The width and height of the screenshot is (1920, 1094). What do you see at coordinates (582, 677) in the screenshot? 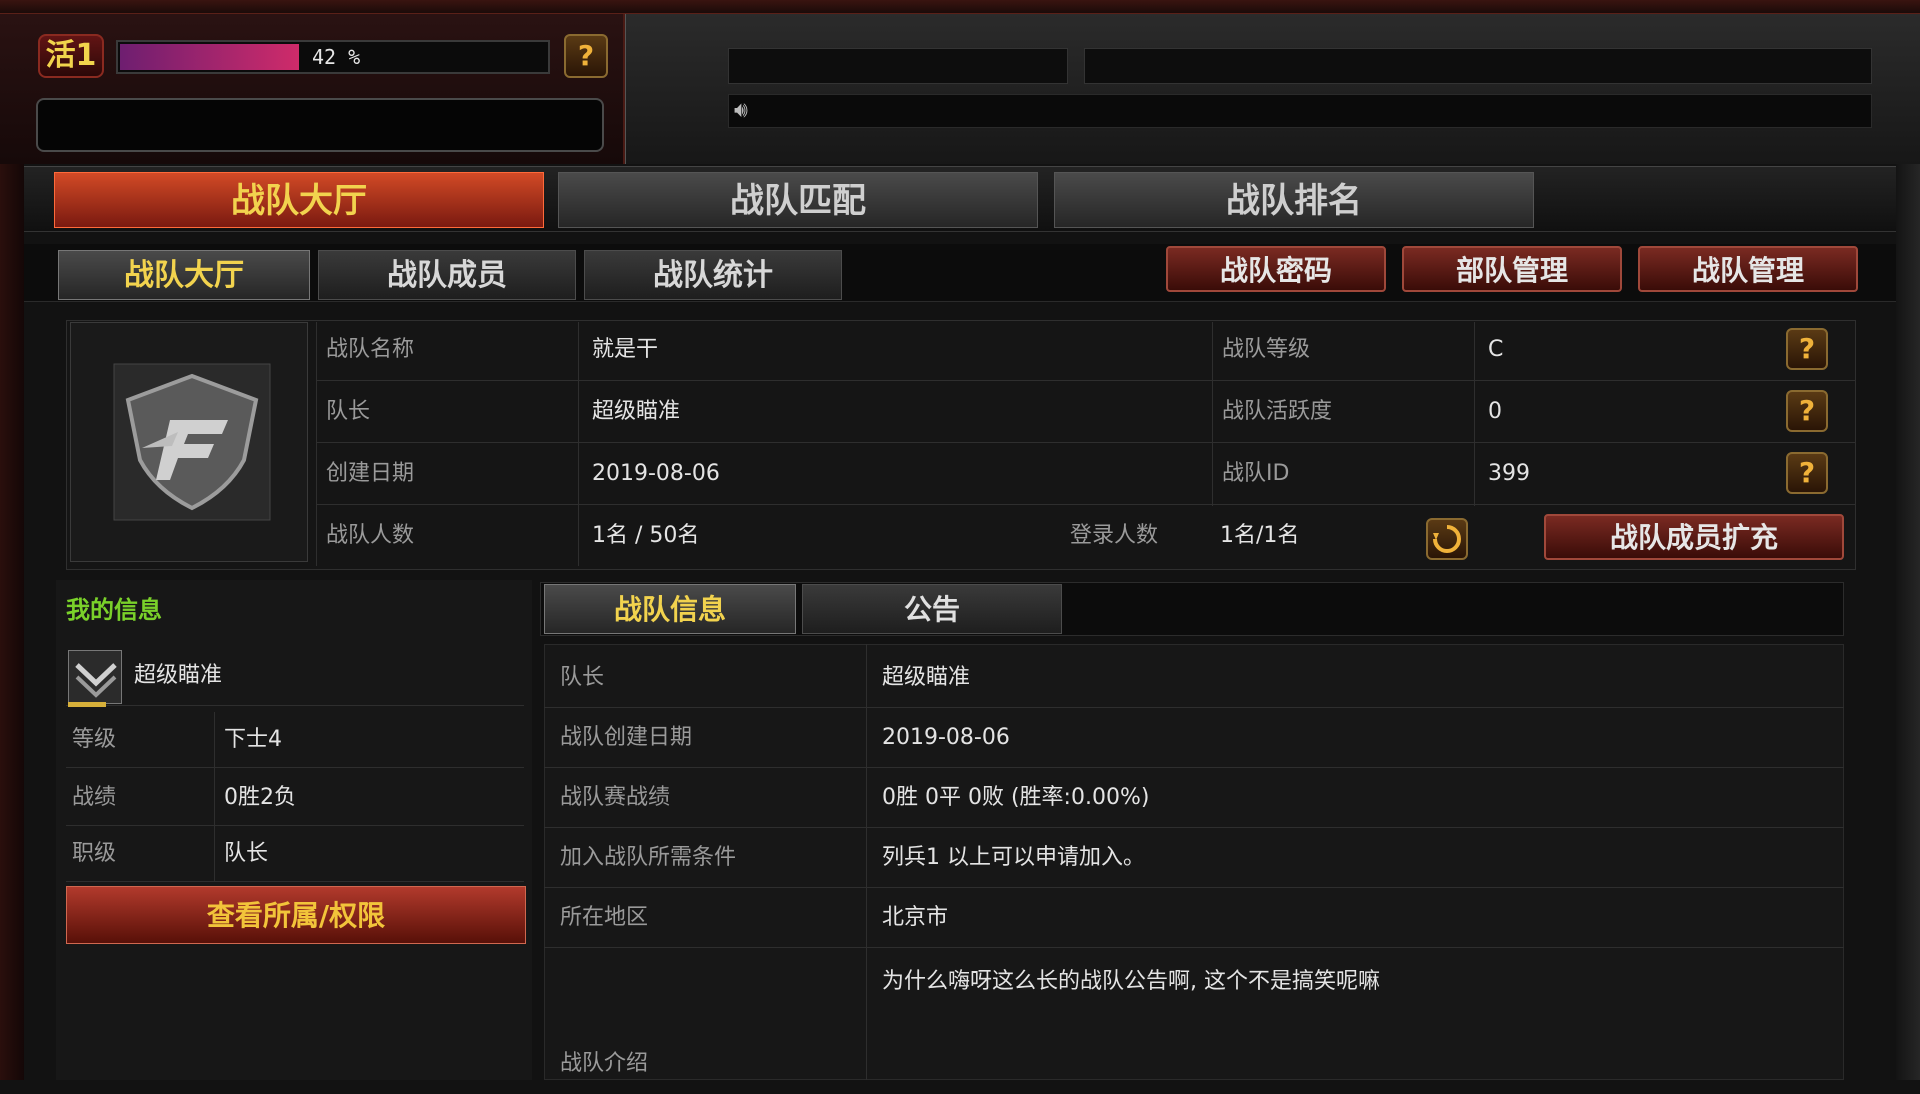
I see `detail-leader-label: 队长` at bounding box center [582, 677].